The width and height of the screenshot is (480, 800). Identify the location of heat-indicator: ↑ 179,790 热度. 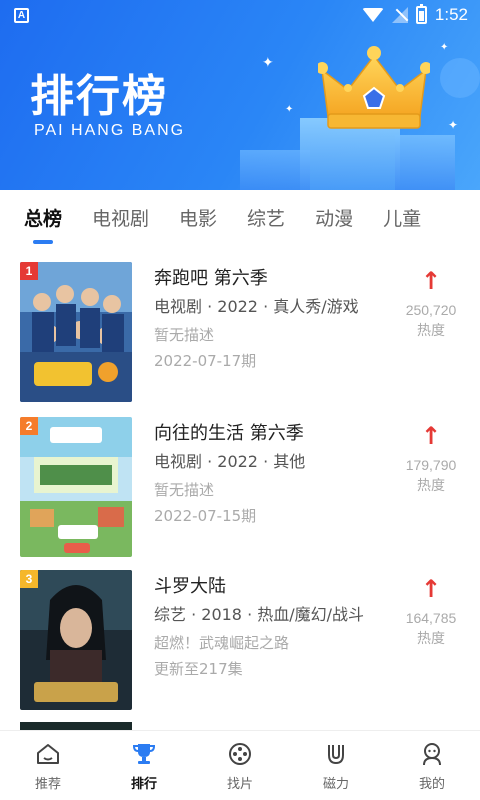
(431, 459).